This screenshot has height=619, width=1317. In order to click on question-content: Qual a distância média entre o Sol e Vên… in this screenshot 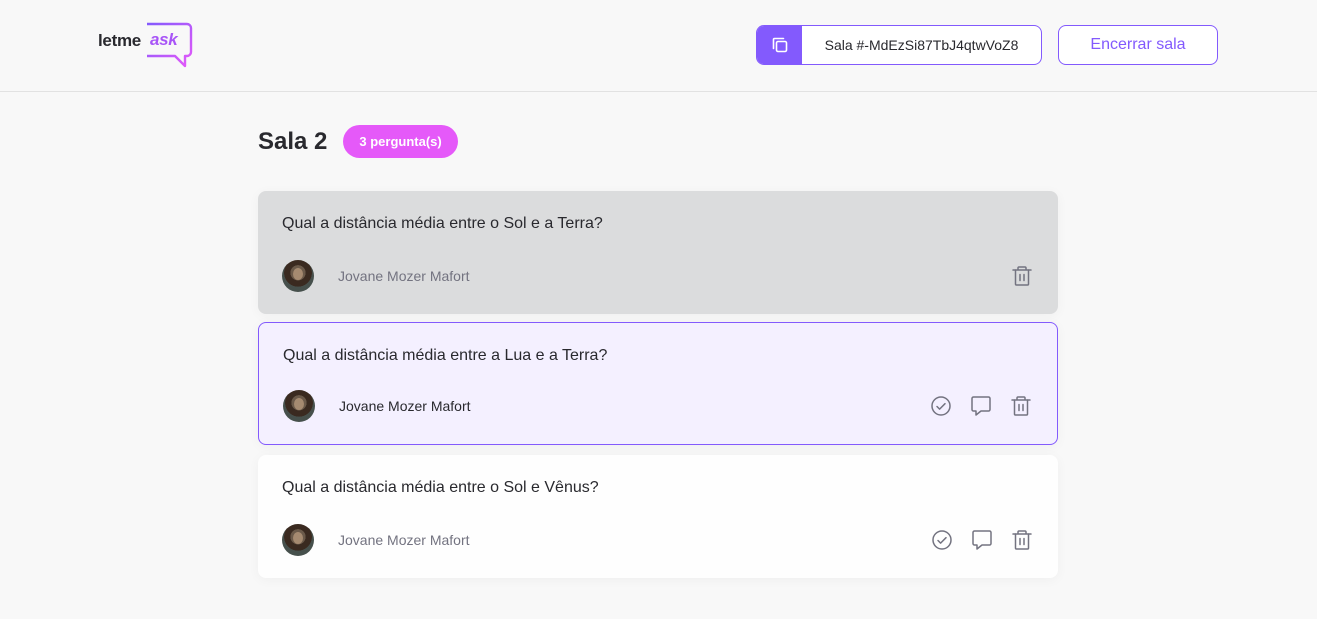, I will do `click(440, 487)`.